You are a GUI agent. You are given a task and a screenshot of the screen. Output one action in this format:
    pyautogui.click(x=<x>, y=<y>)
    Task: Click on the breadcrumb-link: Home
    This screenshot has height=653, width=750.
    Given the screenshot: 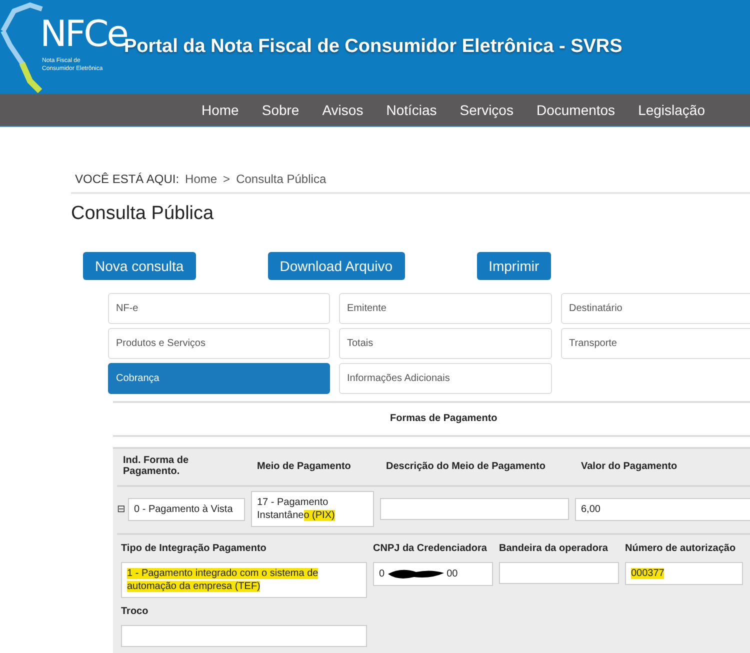 What is the action you would take?
    pyautogui.click(x=201, y=179)
    